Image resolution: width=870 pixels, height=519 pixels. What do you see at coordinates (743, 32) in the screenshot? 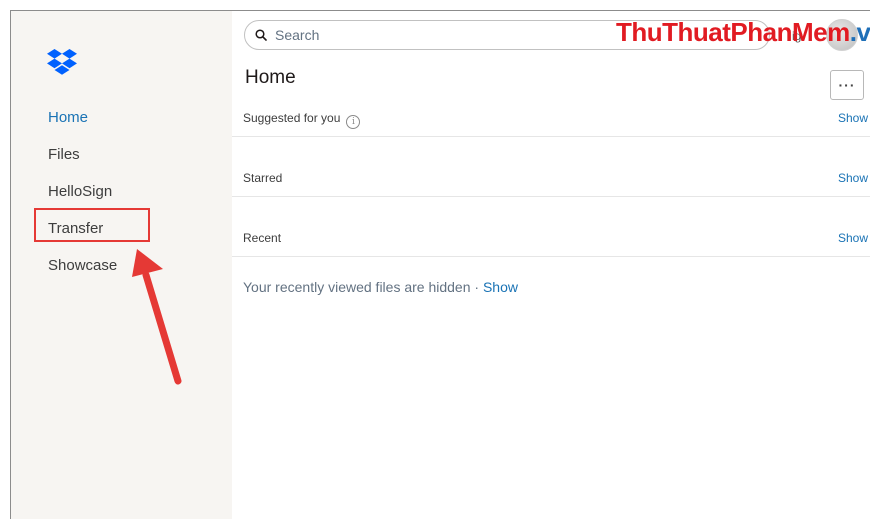
I see `watermark: ThuThuatPhanMem.vn` at bounding box center [743, 32].